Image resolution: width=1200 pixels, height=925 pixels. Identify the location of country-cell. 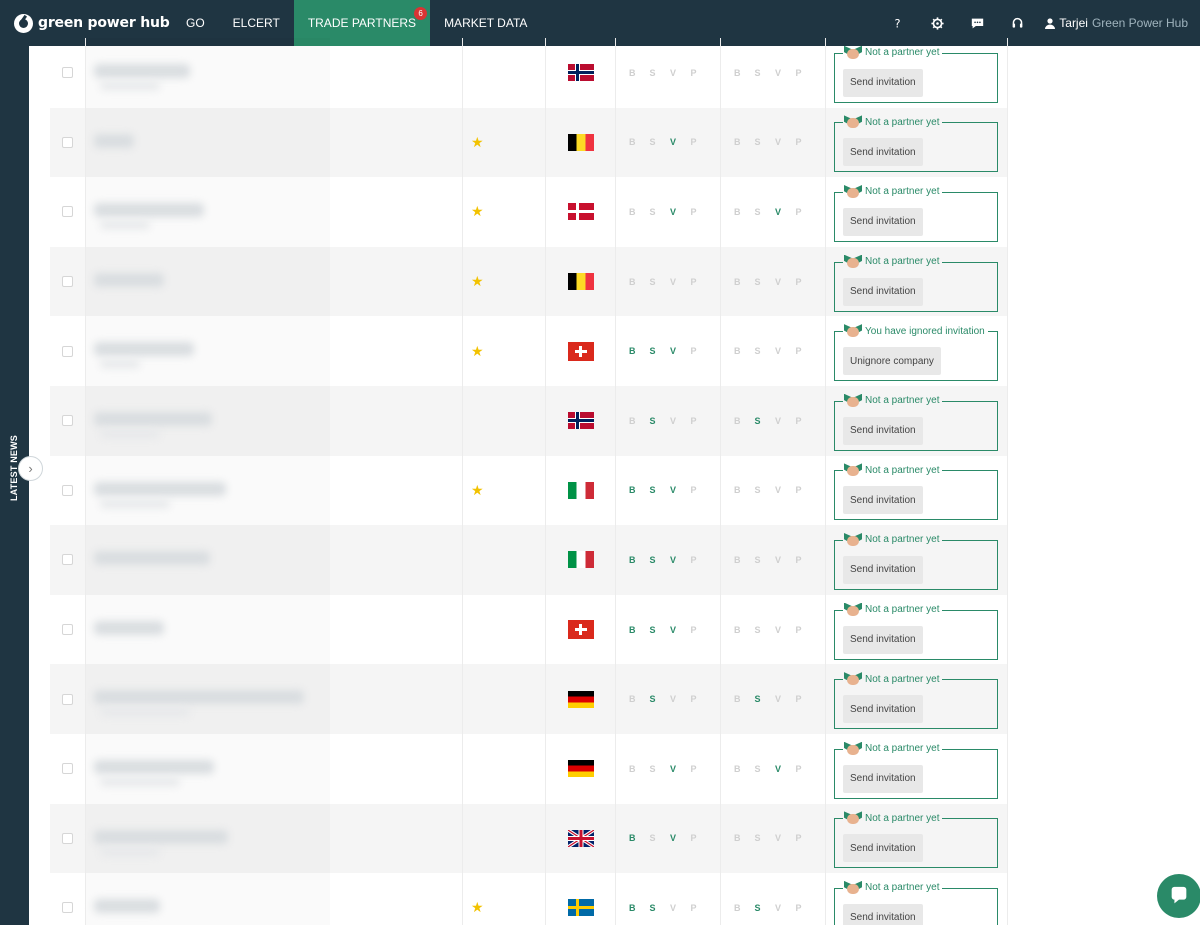
(581, 73).